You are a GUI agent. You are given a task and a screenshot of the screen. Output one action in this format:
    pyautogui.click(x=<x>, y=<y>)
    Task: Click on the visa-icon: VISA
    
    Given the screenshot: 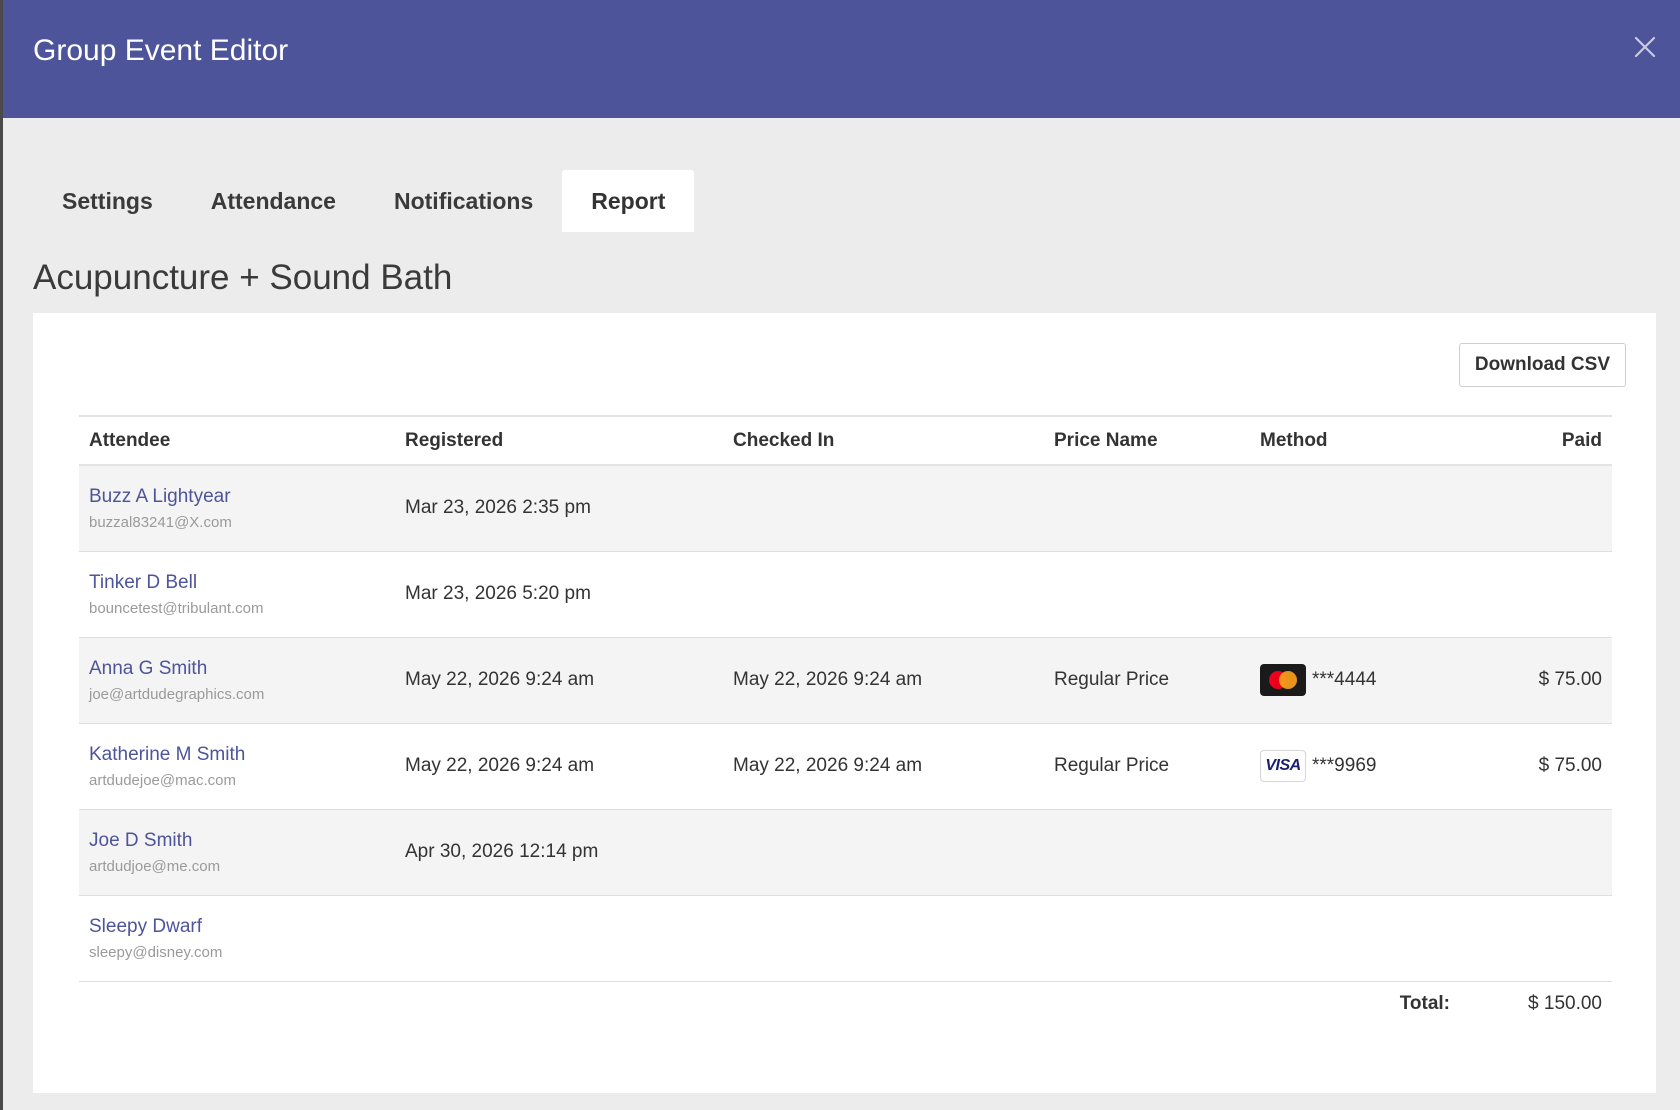 What is the action you would take?
    pyautogui.click(x=1283, y=766)
    